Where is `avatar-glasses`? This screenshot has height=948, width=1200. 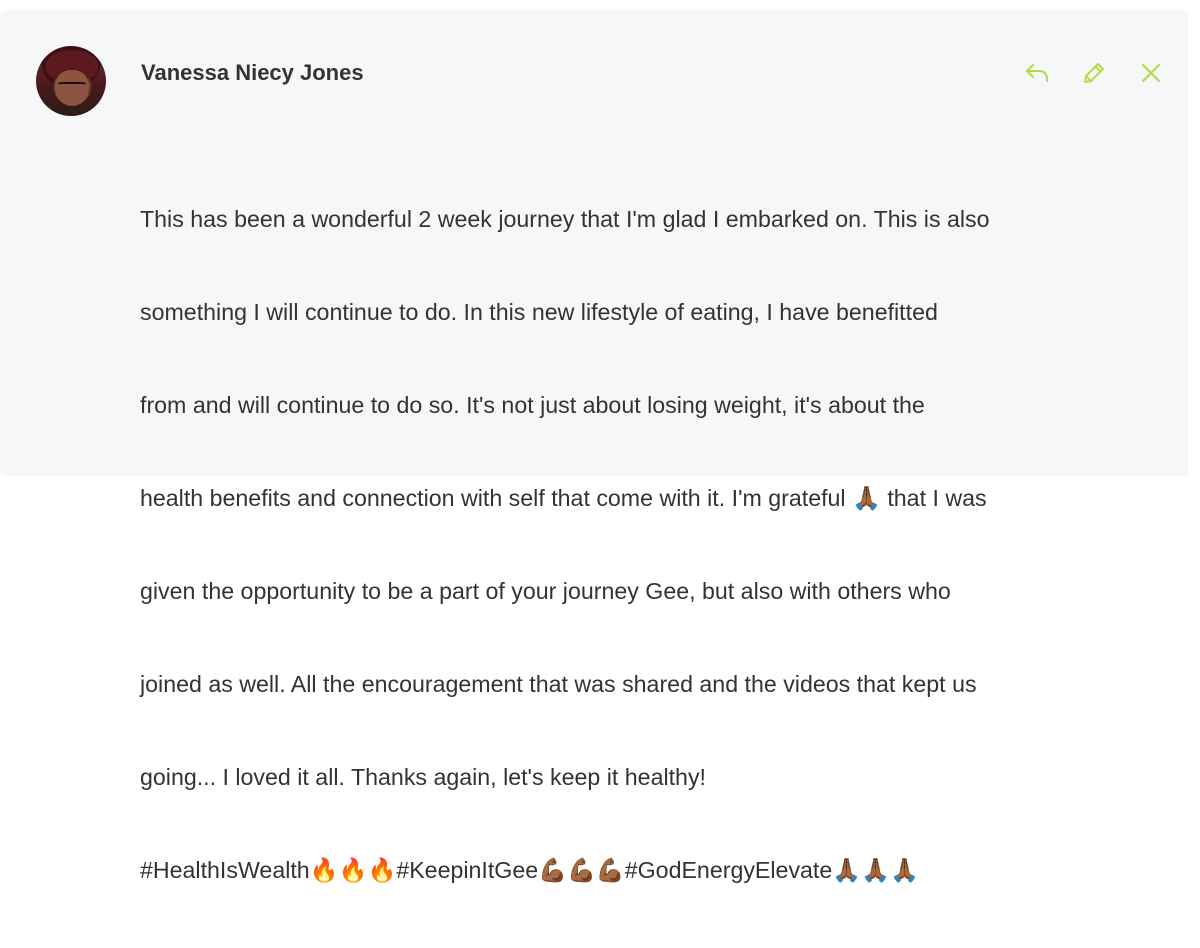
avatar-glasses is located at coordinates (72, 86).